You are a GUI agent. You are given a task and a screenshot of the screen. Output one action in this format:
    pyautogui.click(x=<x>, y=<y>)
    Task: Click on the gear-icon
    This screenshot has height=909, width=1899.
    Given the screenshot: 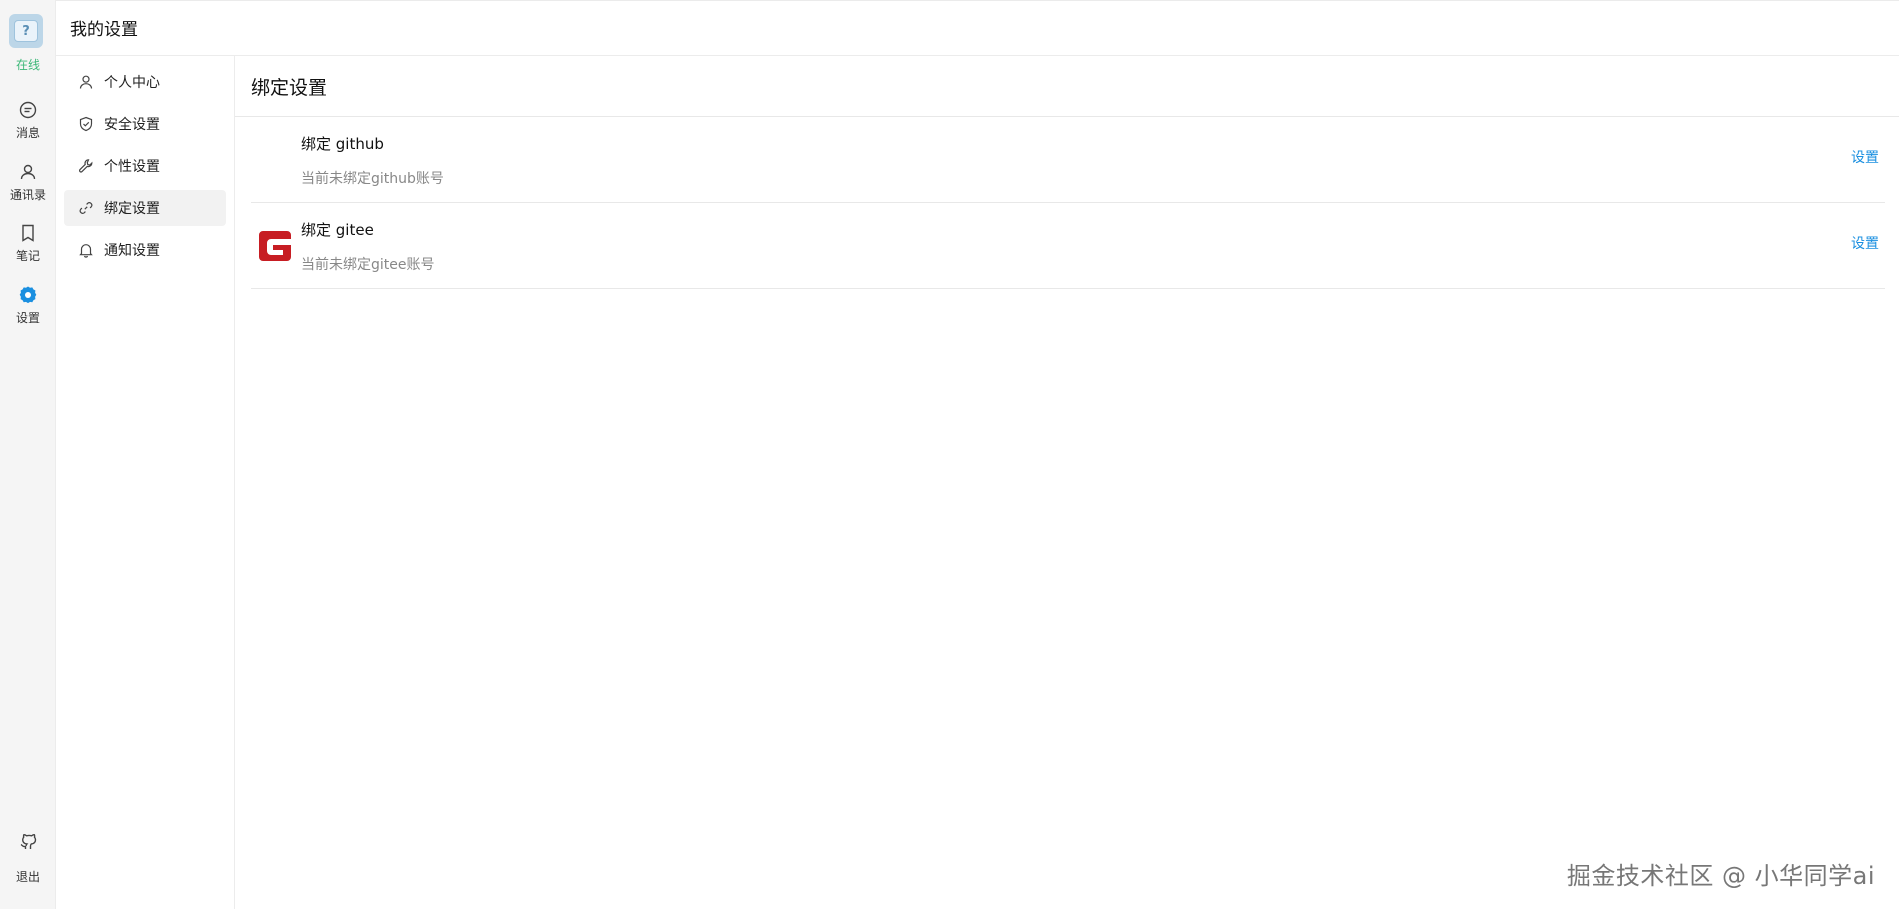 What is the action you would take?
    pyautogui.click(x=28, y=295)
    